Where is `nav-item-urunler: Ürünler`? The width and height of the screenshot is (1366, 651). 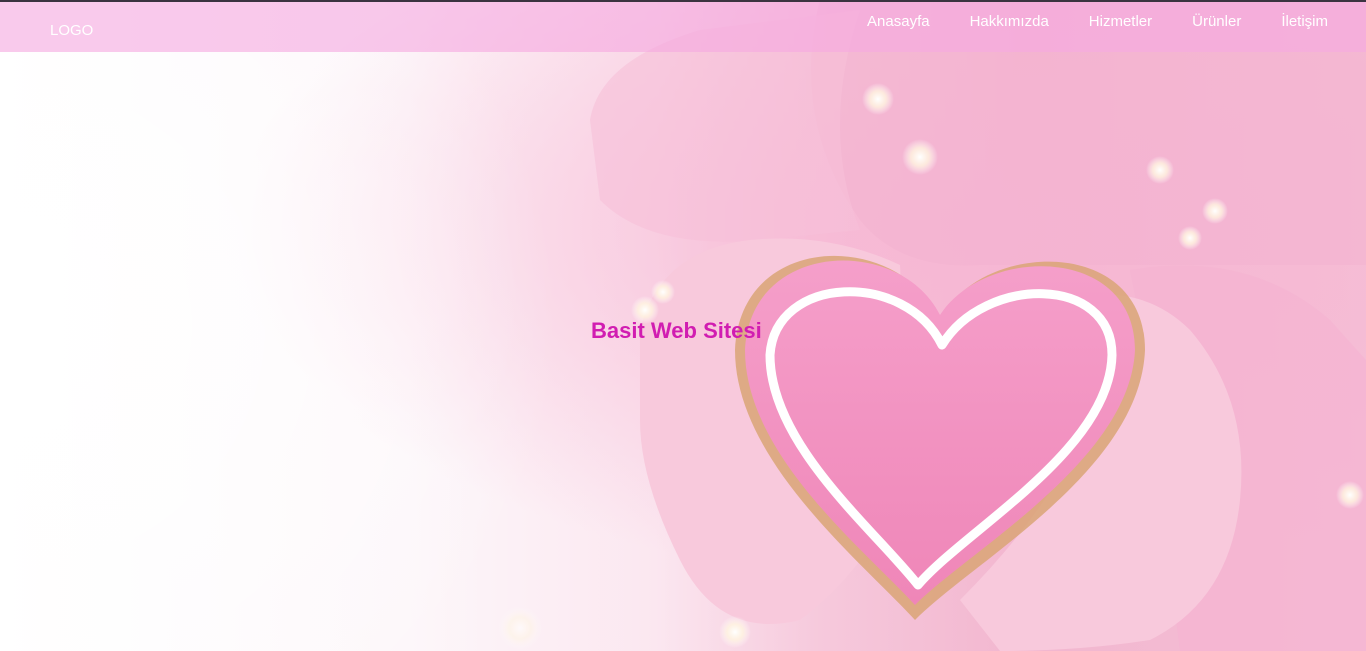 nav-item-urunler: Ürünler is located at coordinates (1216, 22).